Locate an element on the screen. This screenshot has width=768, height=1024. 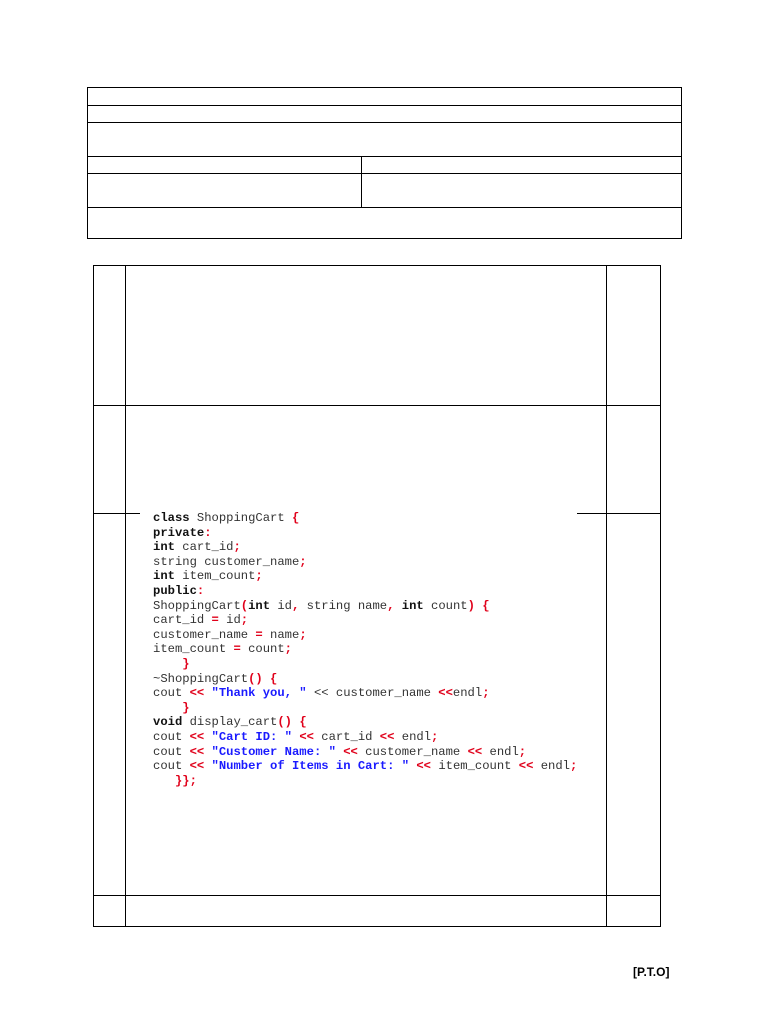
code-token: ~ShoppingCart is located at coordinates (201, 678).